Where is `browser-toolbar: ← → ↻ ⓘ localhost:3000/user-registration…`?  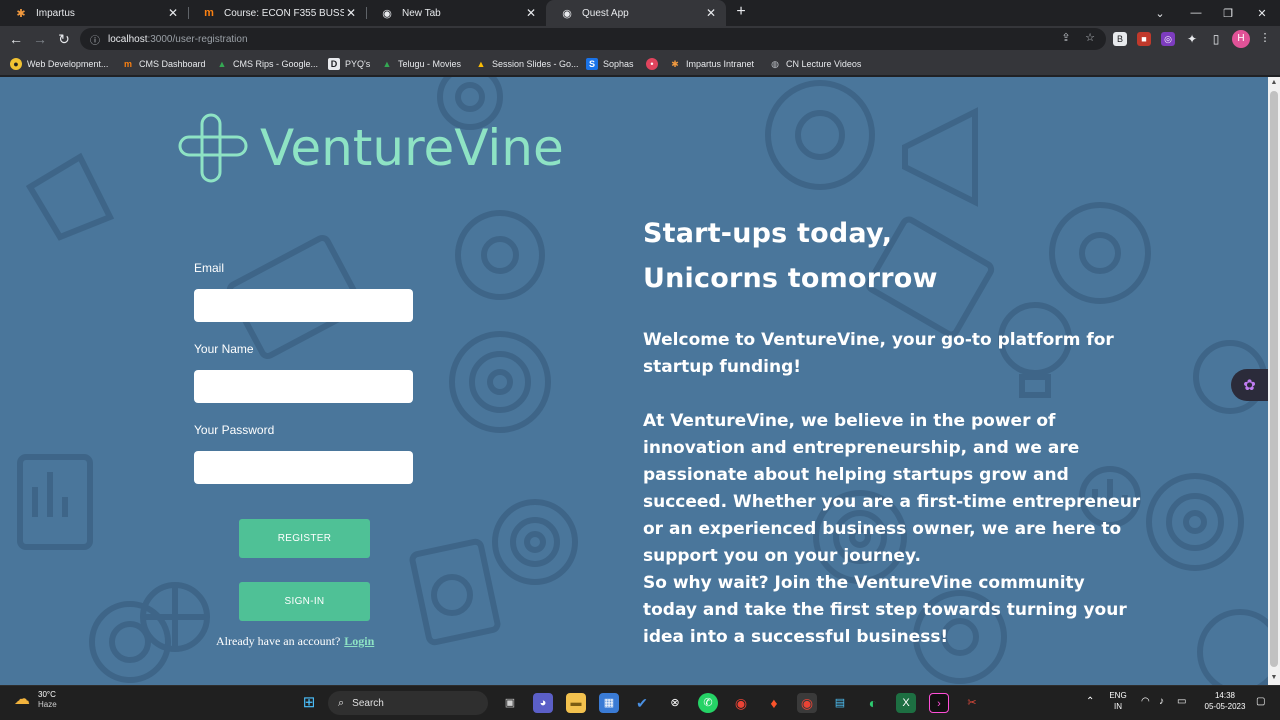 browser-toolbar: ← → ↻ ⓘ localhost:3000/user-registration… is located at coordinates (640, 39).